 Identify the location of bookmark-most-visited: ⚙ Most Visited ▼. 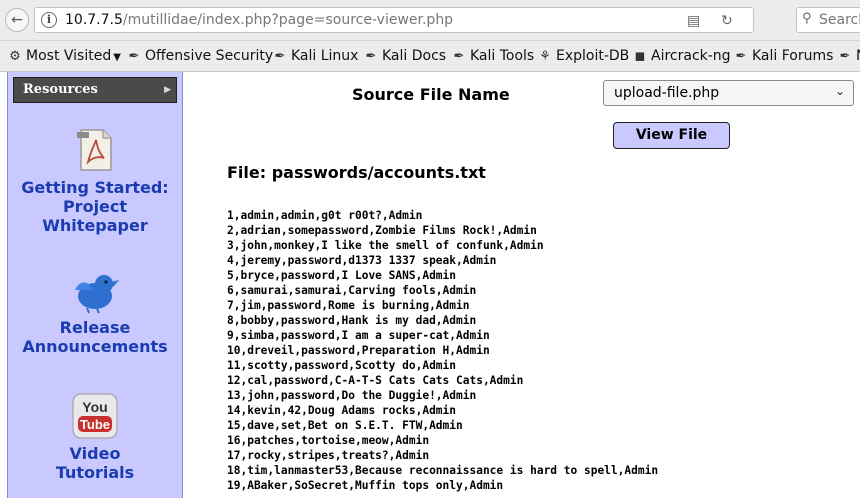
(64, 57).